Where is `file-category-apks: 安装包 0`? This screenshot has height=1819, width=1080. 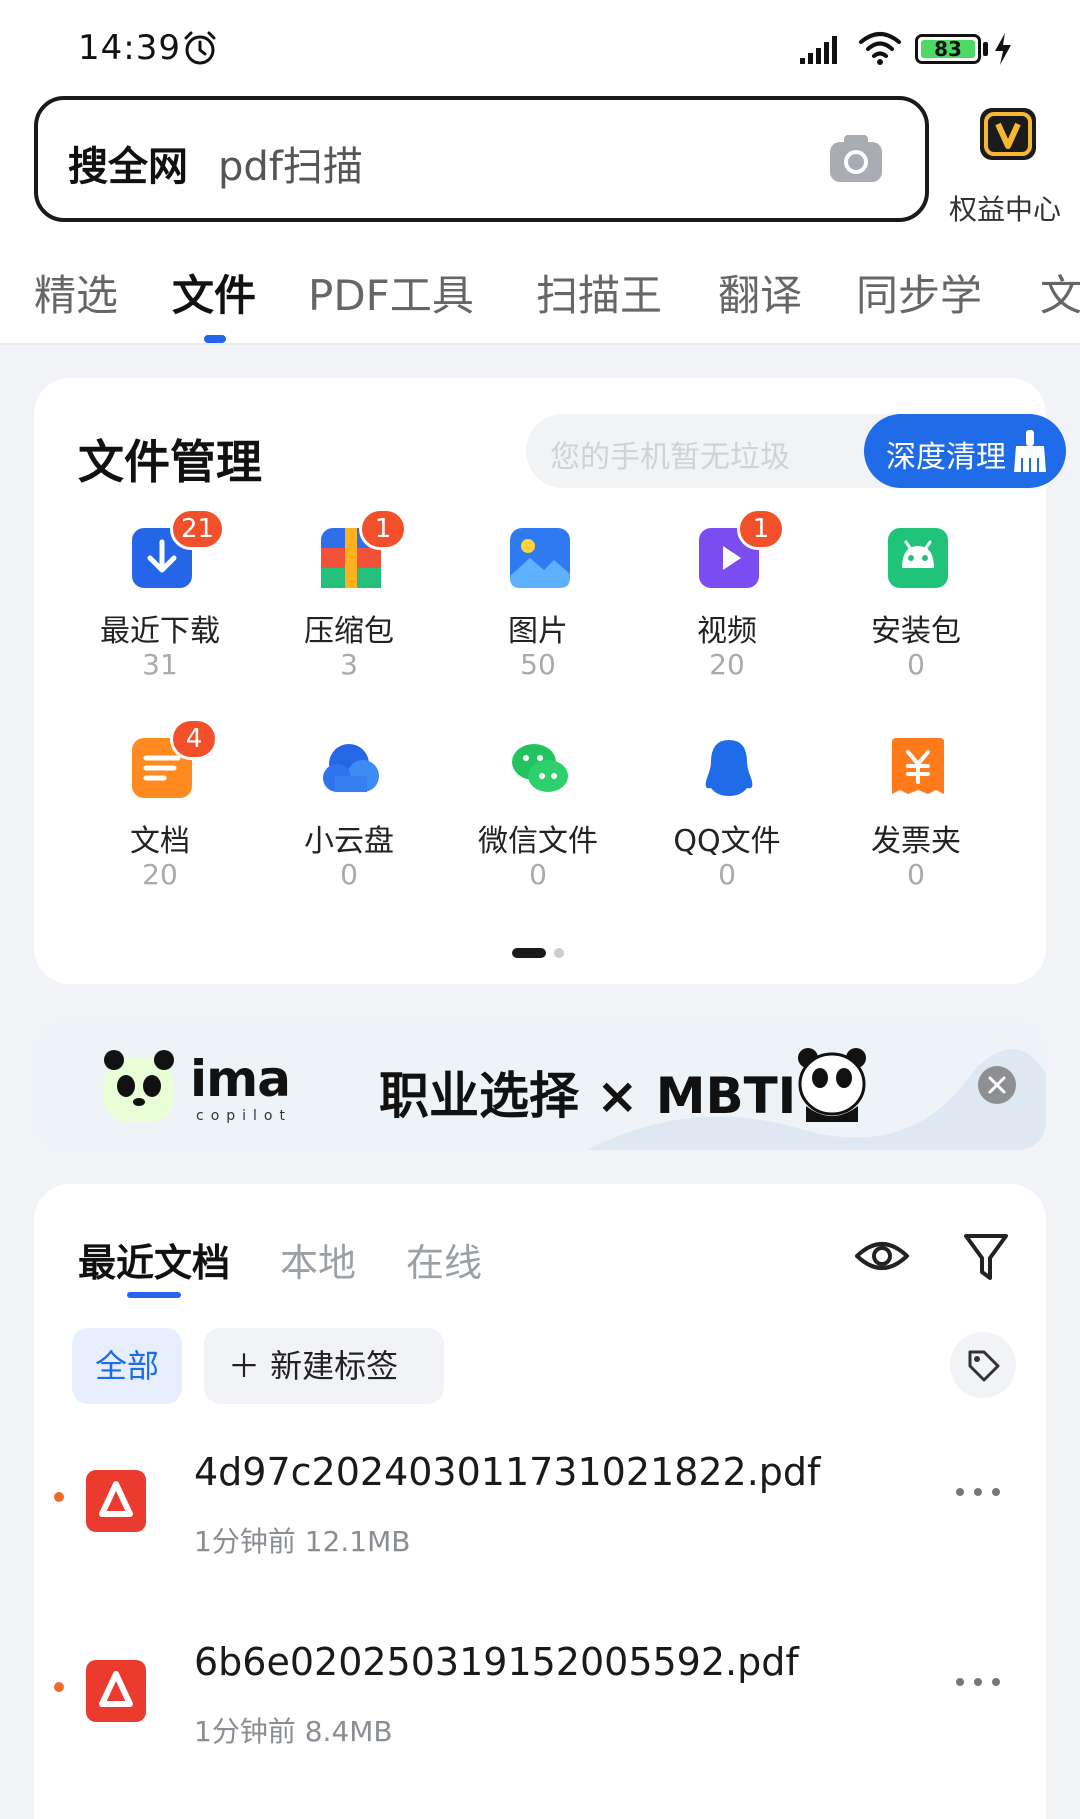
file-category-apks: 安装包 0 is located at coordinates (916, 621).